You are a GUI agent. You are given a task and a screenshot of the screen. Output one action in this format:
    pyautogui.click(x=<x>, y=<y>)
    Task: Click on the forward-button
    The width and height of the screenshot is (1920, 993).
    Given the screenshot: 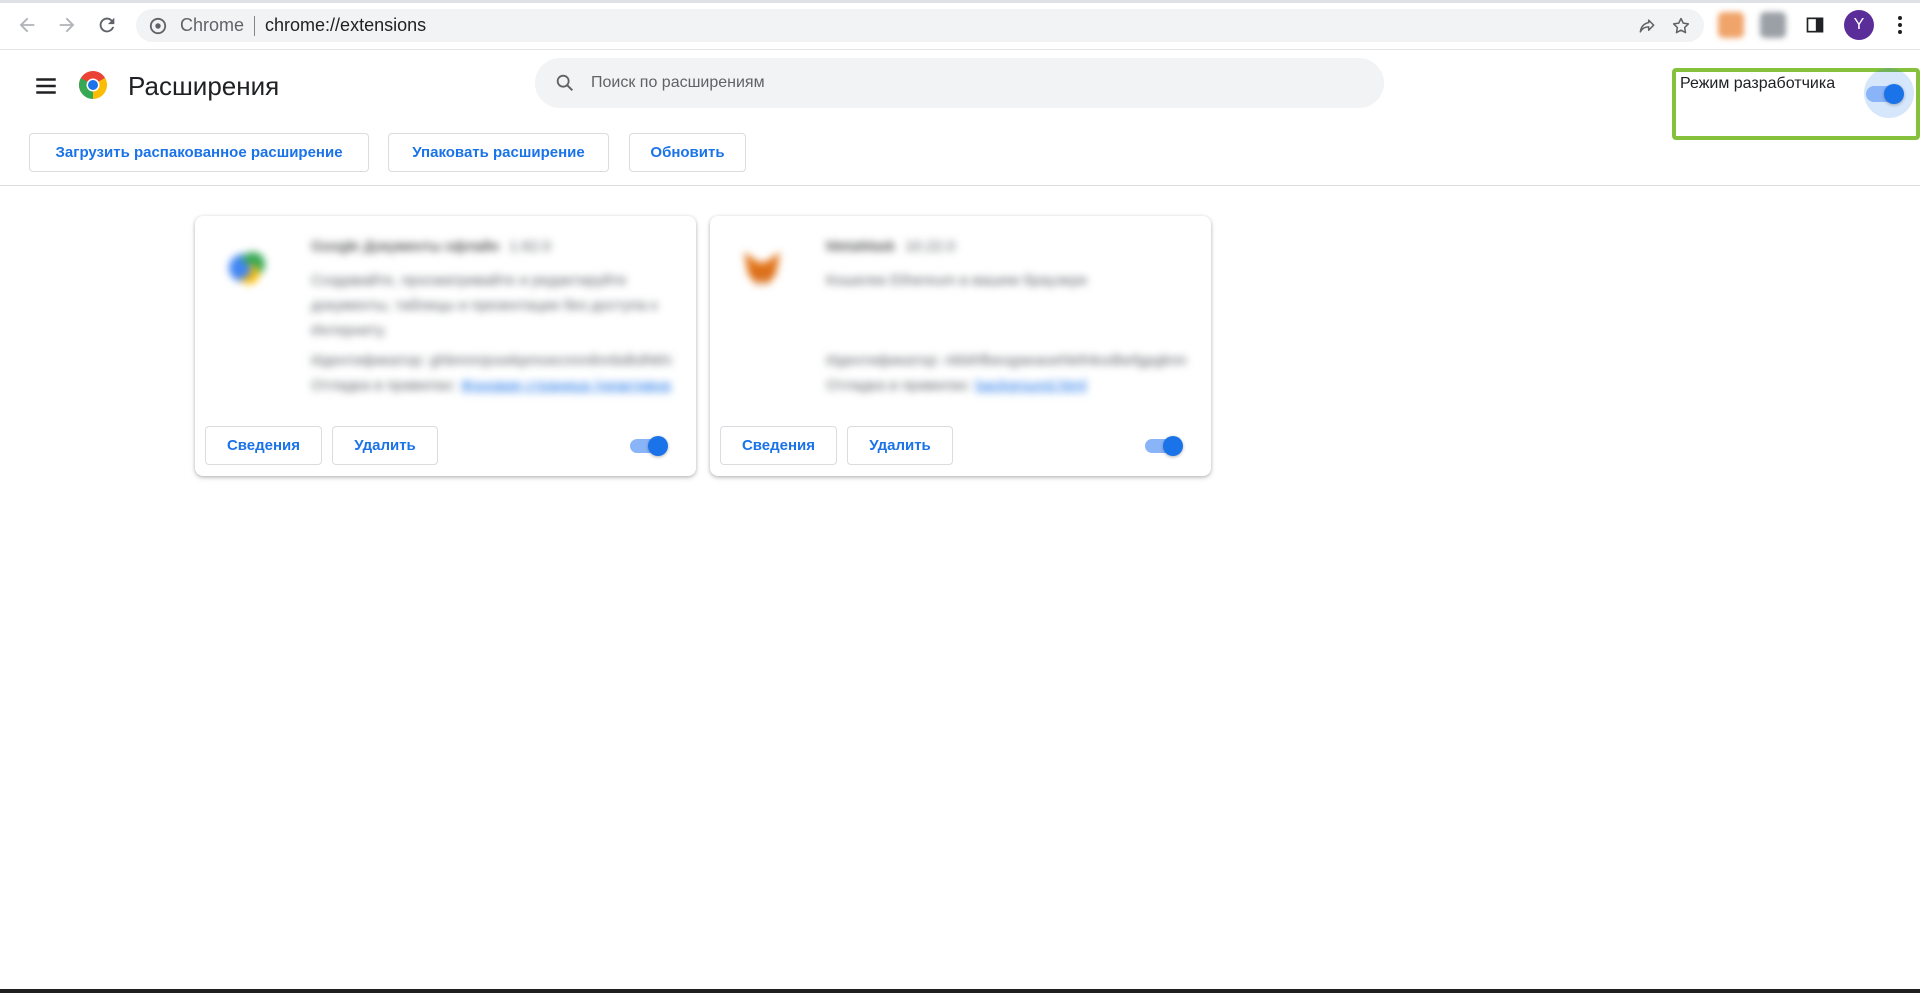 What is the action you would take?
    pyautogui.click(x=67, y=25)
    